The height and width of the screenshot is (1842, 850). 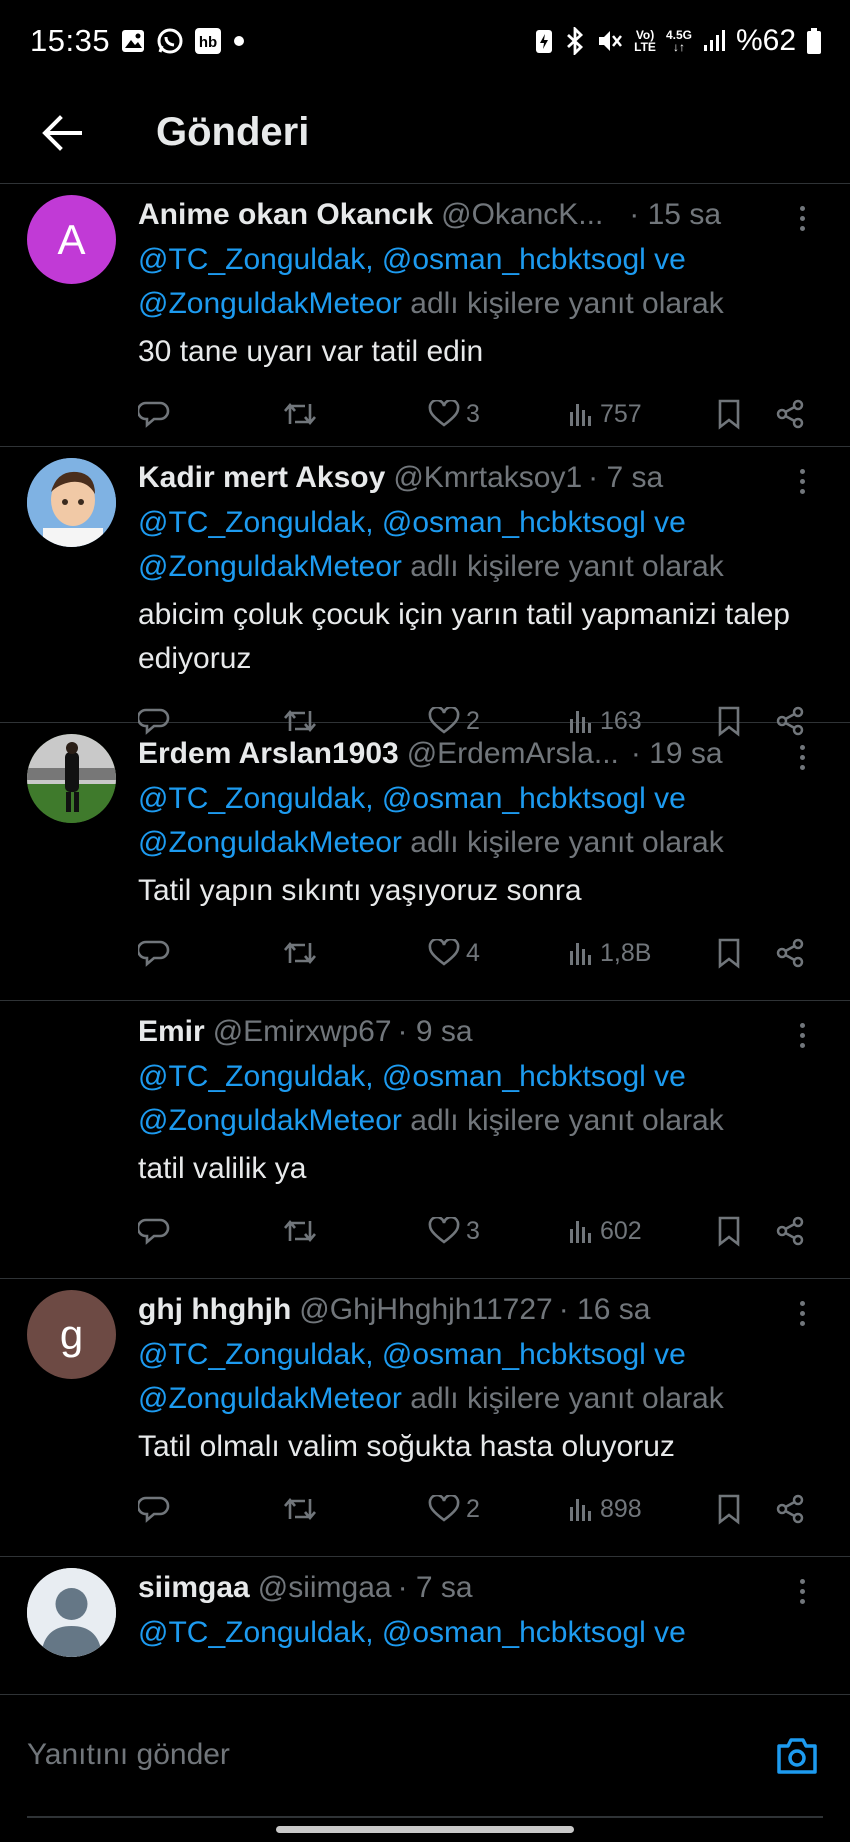 What do you see at coordinates (605, 1231) in the screenshot?
I see `views-button: 602` at bounding box center [605, 1231].